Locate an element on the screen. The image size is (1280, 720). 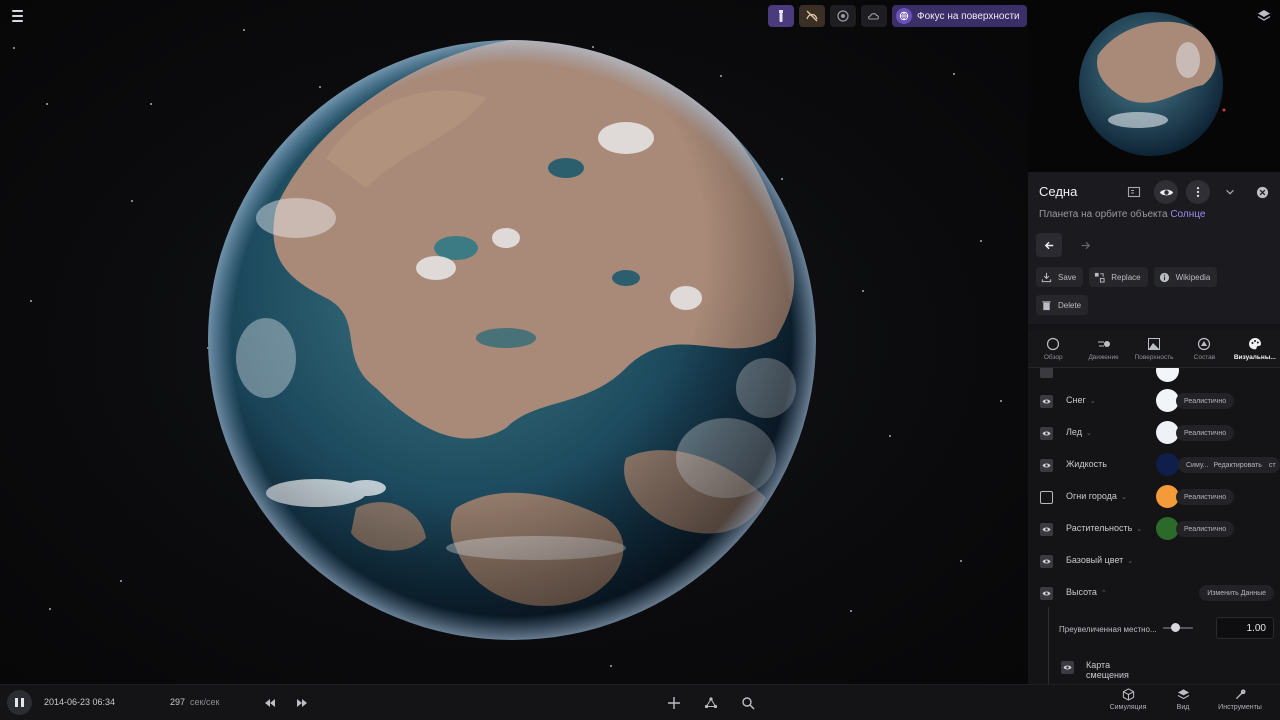
top-toolbar: Фокус на поверхности is located at coordinates (897, 16).